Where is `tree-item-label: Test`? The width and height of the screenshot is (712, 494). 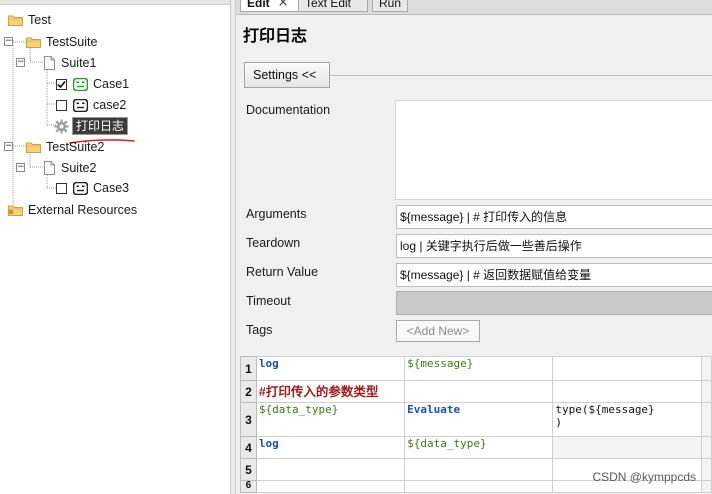
tree-item-label: Test is located at coordinates (39, 20).